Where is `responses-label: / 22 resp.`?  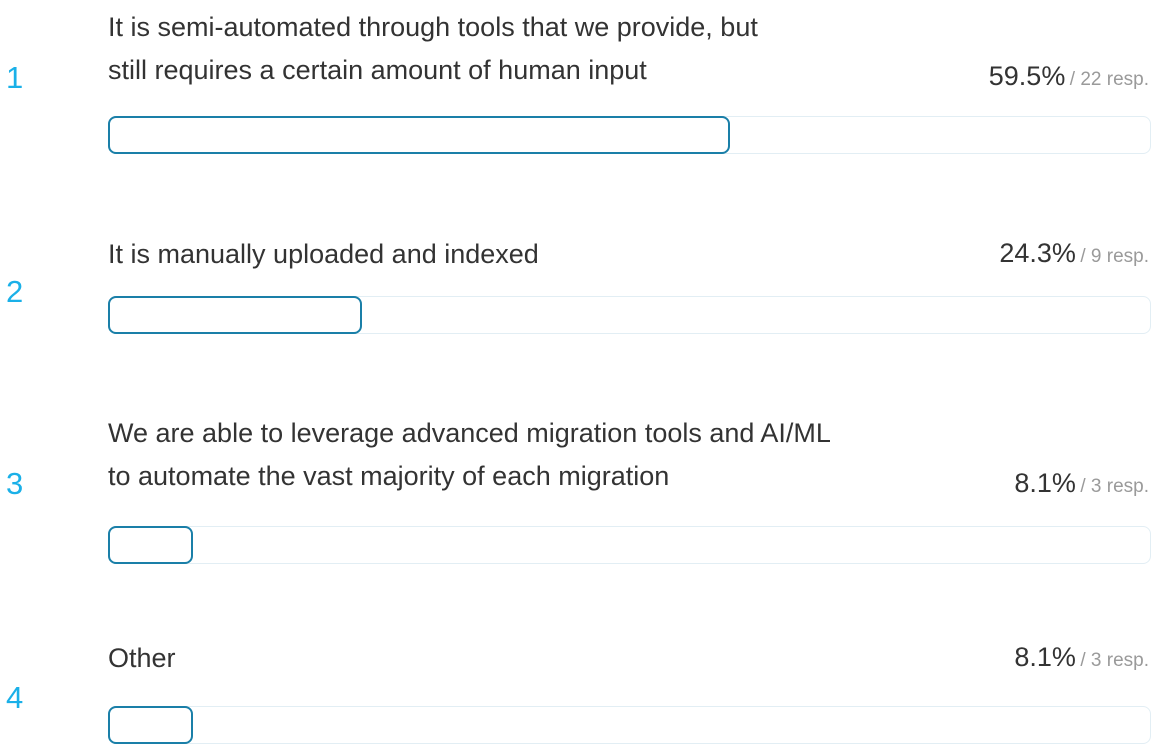 responses-label: / 22 resp. is located at coordinates (1109, 79).